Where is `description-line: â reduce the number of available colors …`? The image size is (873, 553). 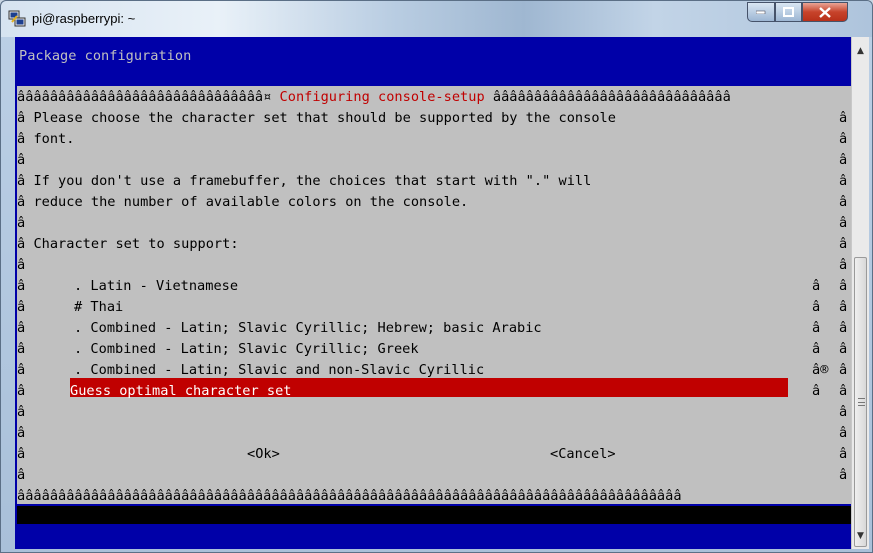 description-line: â reduce the number of available colors … is located at coordinates (242, 202).